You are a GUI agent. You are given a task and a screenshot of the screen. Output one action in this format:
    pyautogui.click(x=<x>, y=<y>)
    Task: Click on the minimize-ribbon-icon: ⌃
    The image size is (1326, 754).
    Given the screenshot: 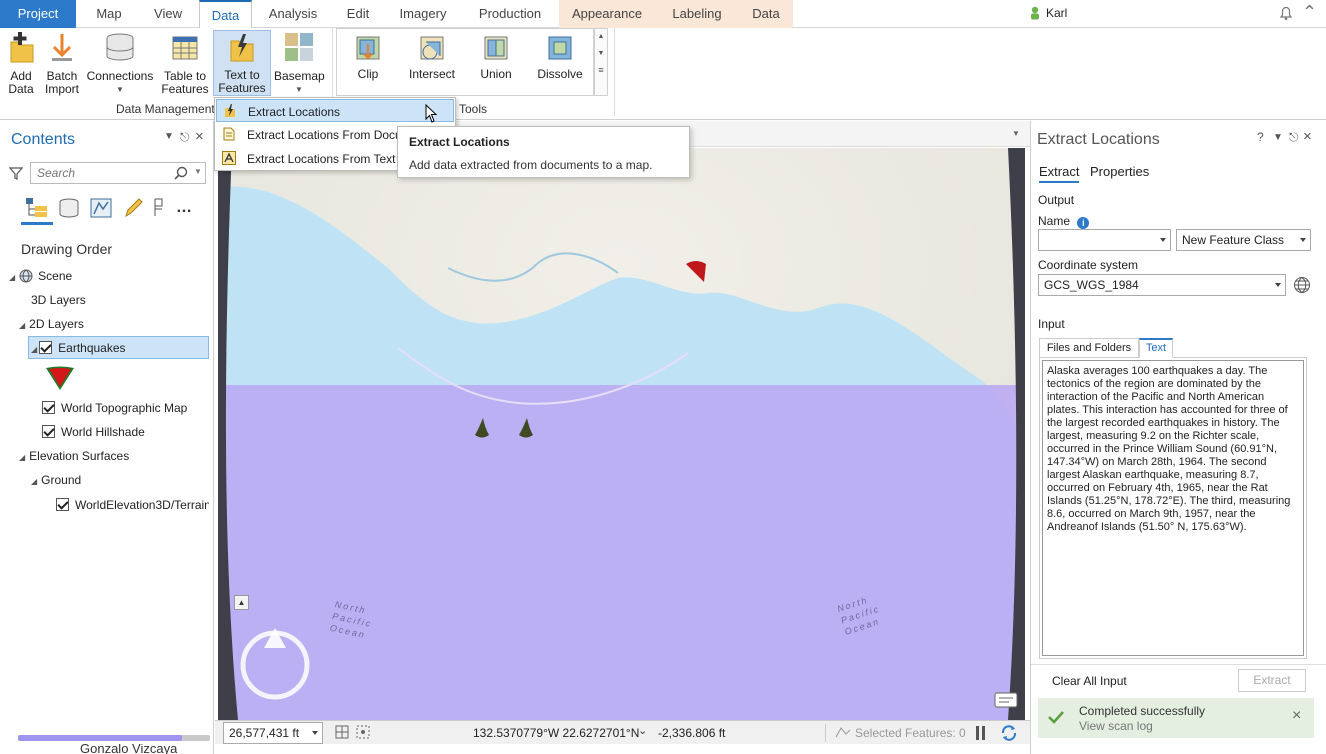 What is the action you would take?
    pyautogui.click(x=1309, y=12)
    